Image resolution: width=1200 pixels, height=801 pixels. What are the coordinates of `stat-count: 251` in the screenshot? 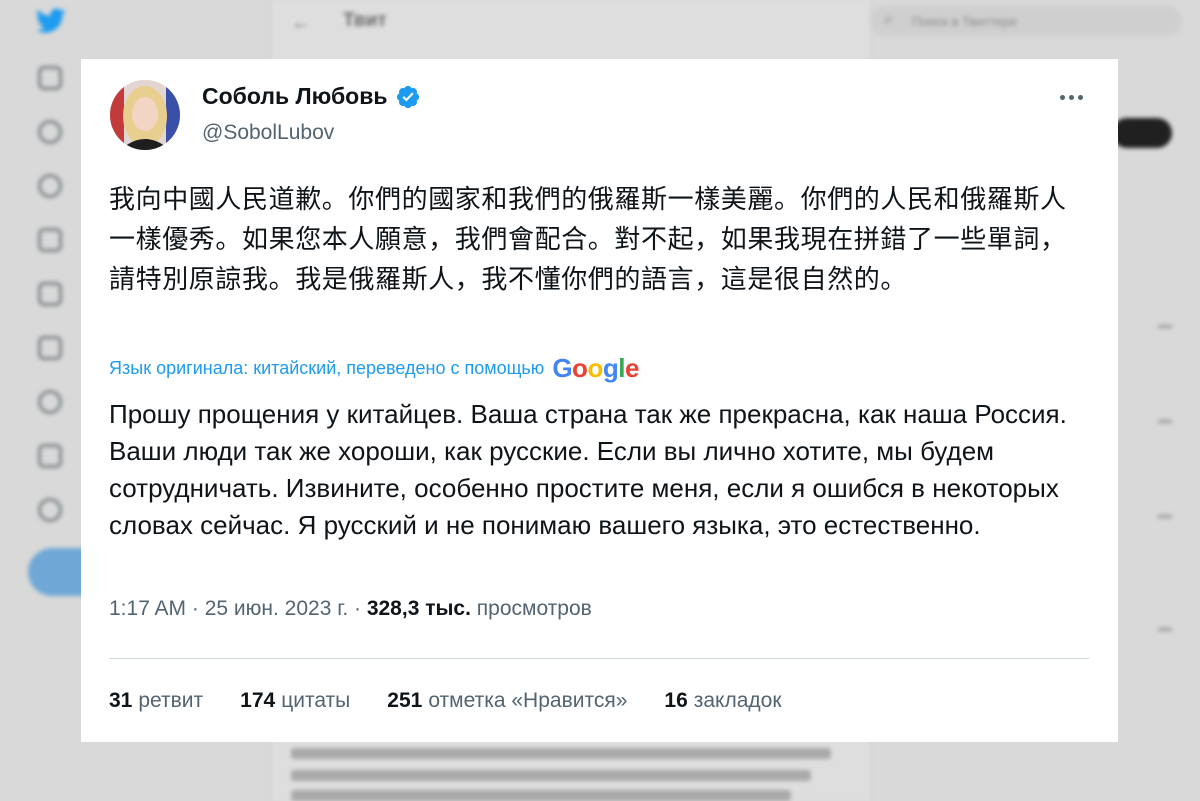 It's located at (405, 700).